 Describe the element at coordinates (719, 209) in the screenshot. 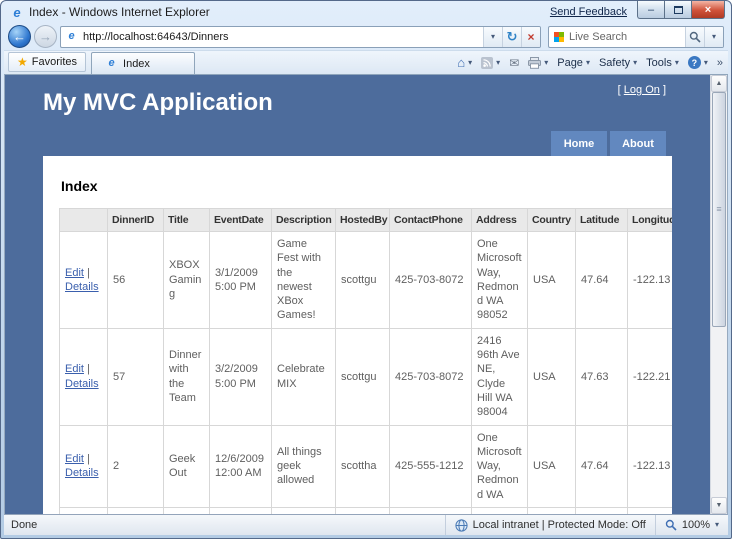

I see `scrollbar-thumb: ≡` at that location.